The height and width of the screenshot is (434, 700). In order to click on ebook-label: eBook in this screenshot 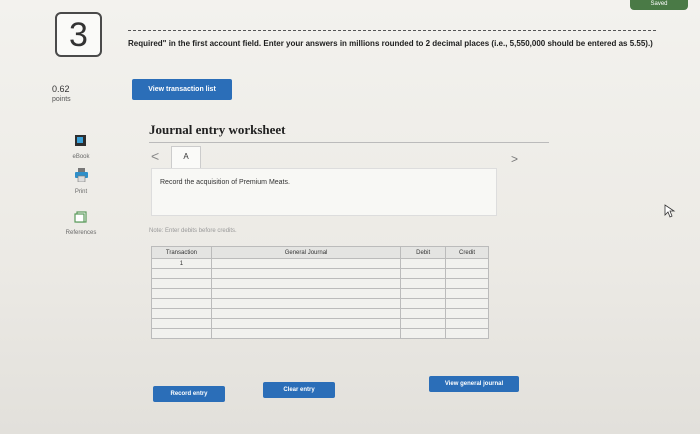, I will do `click(81, 157)`.